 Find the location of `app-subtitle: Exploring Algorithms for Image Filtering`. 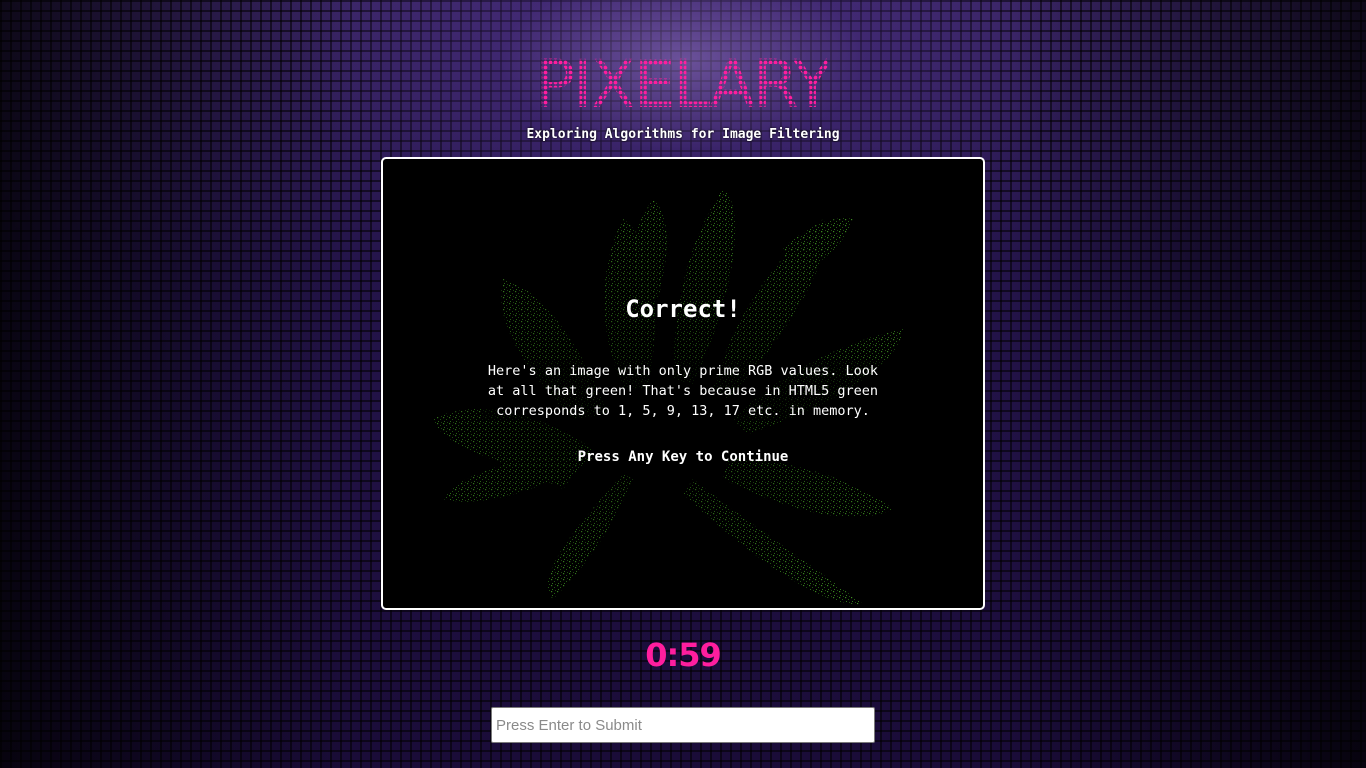

app-subtitle: Exploring Algorithms for Image Filtering is located at coordinates (683, 134).